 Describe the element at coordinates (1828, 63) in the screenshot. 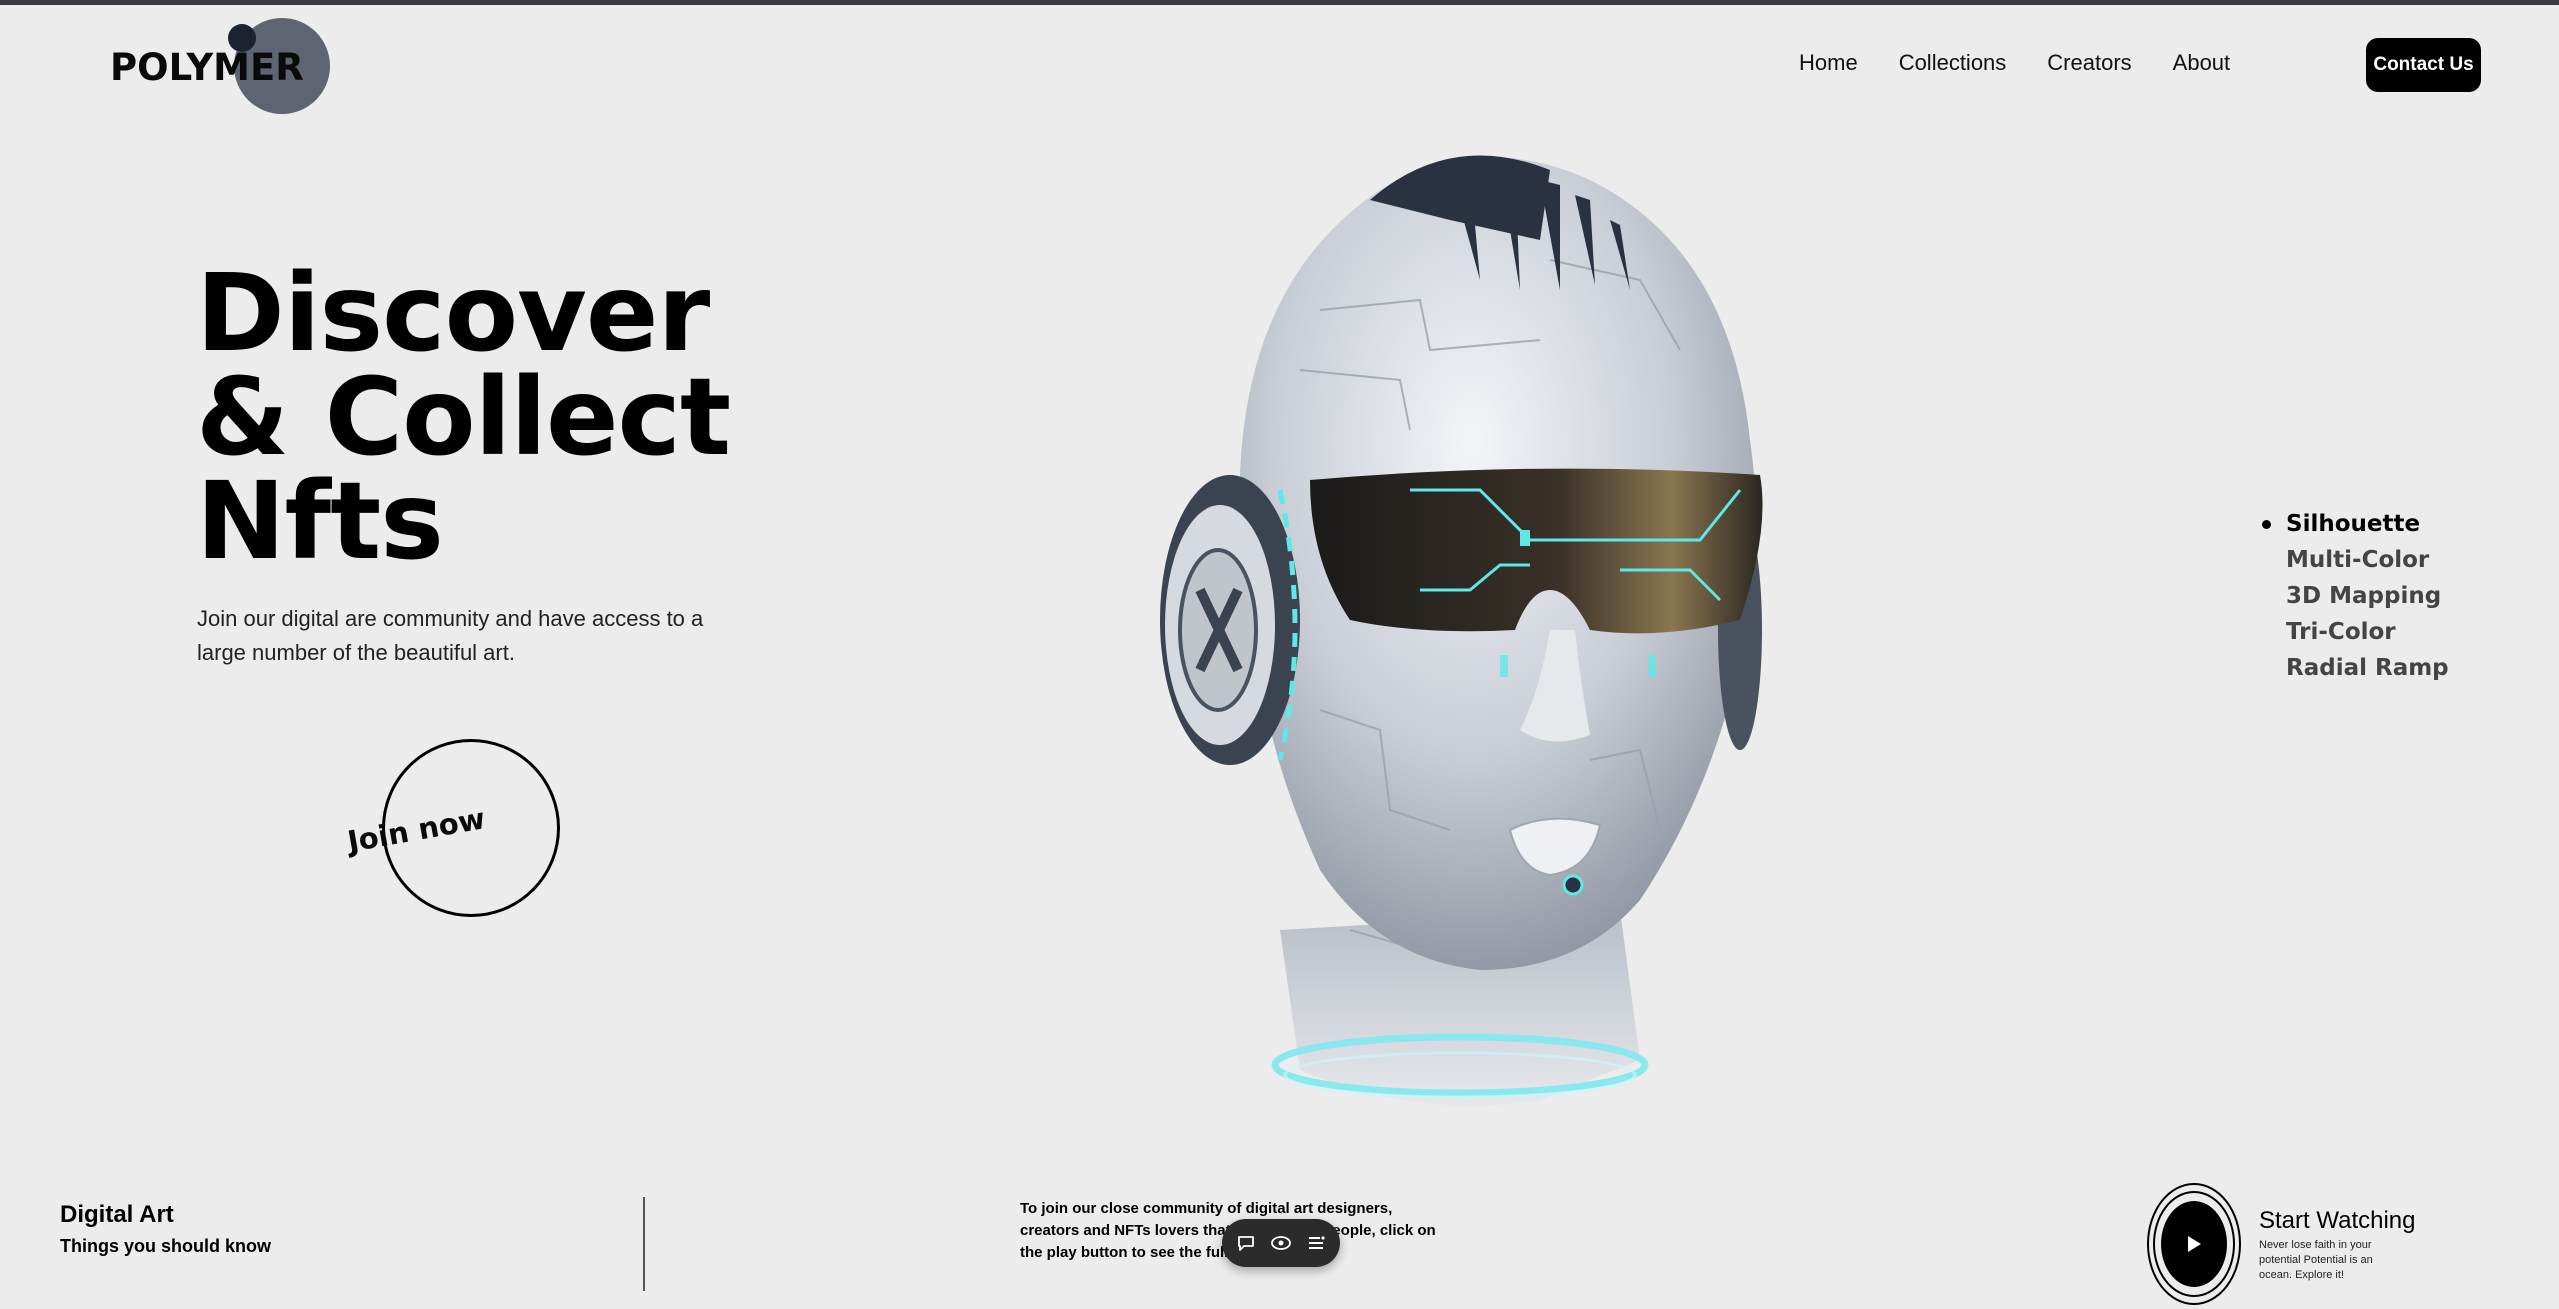

I see `nav-home: Home` at that location.